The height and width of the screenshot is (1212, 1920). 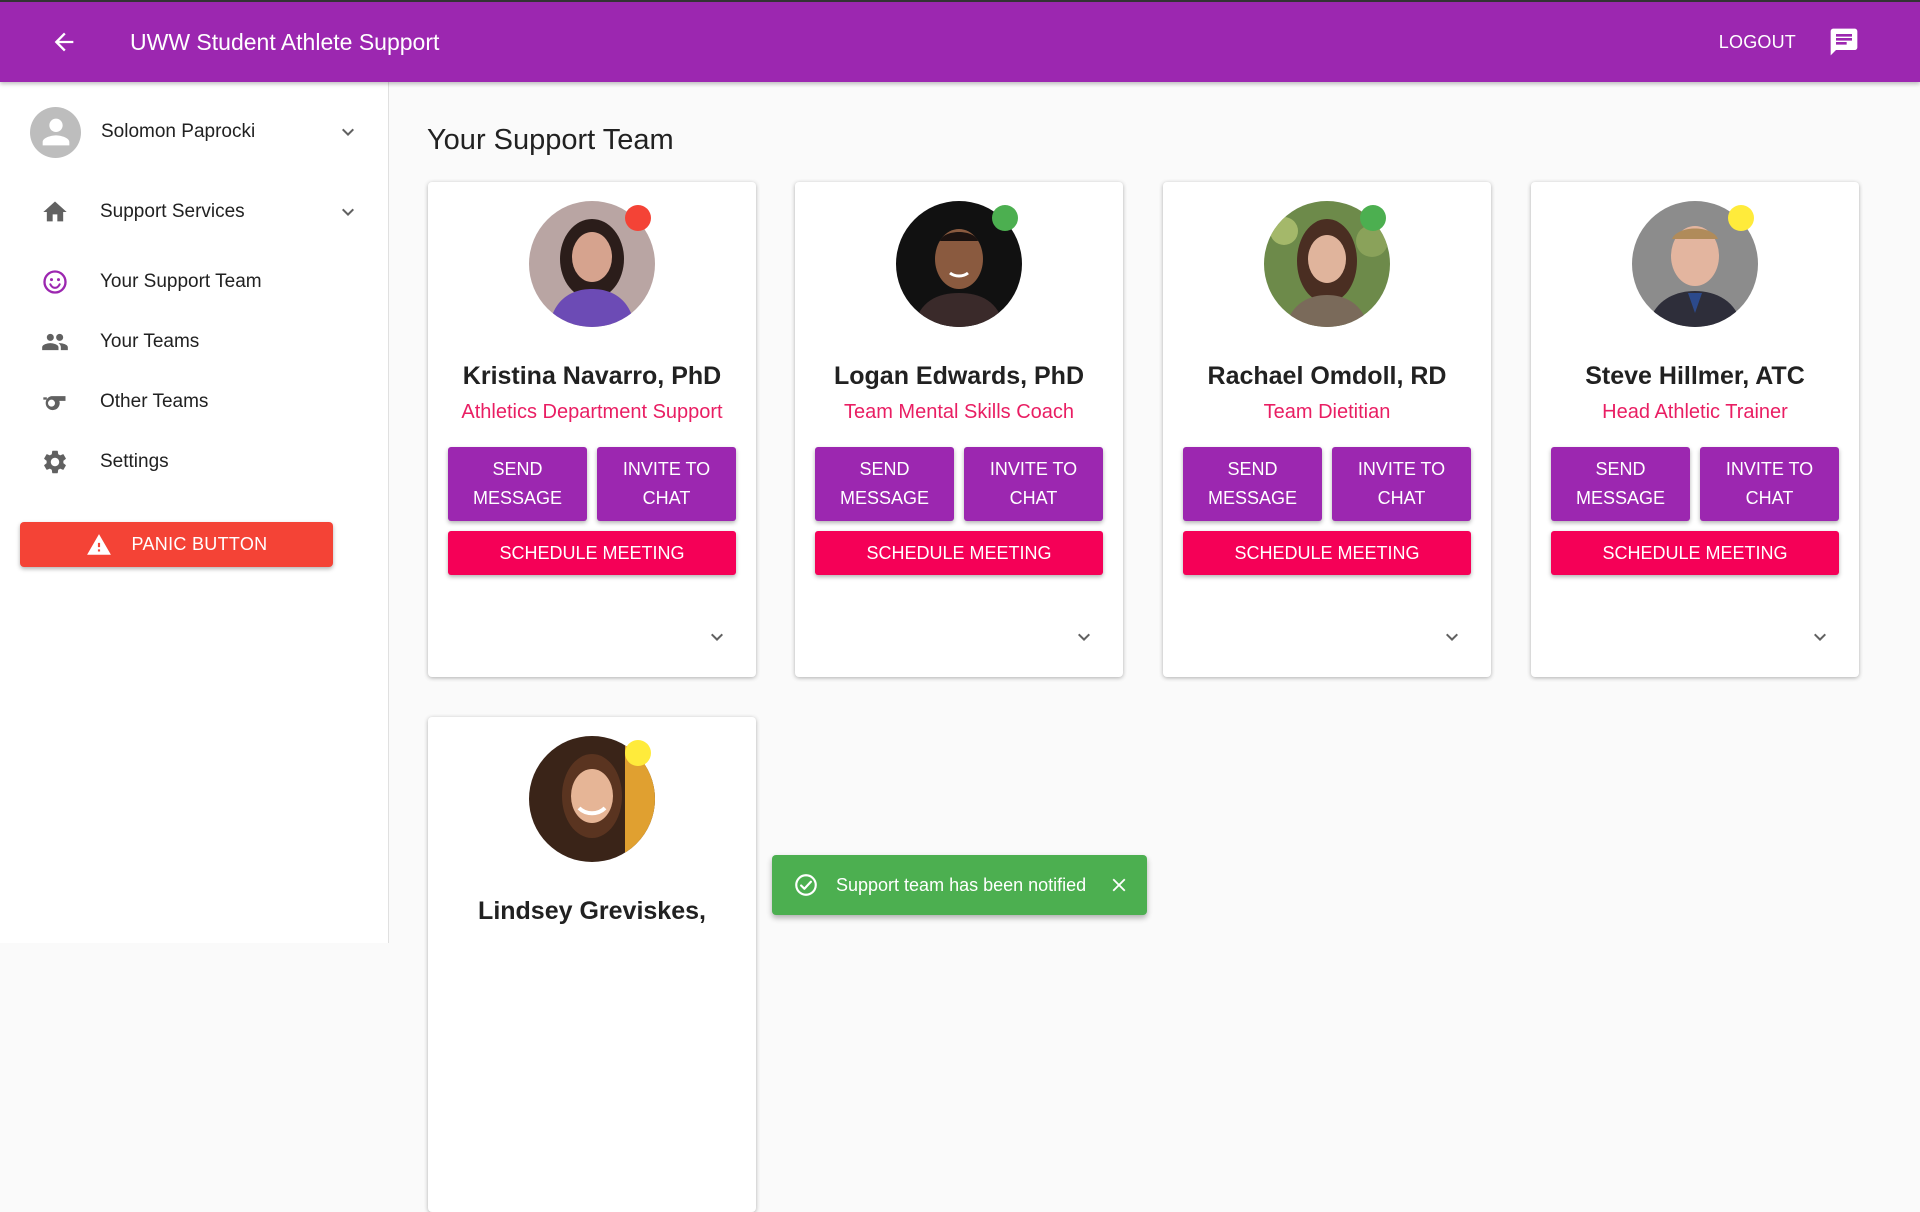 I want to click on sidebar-item-your-support-team: Your Support Team, so click(x=195, y=282).